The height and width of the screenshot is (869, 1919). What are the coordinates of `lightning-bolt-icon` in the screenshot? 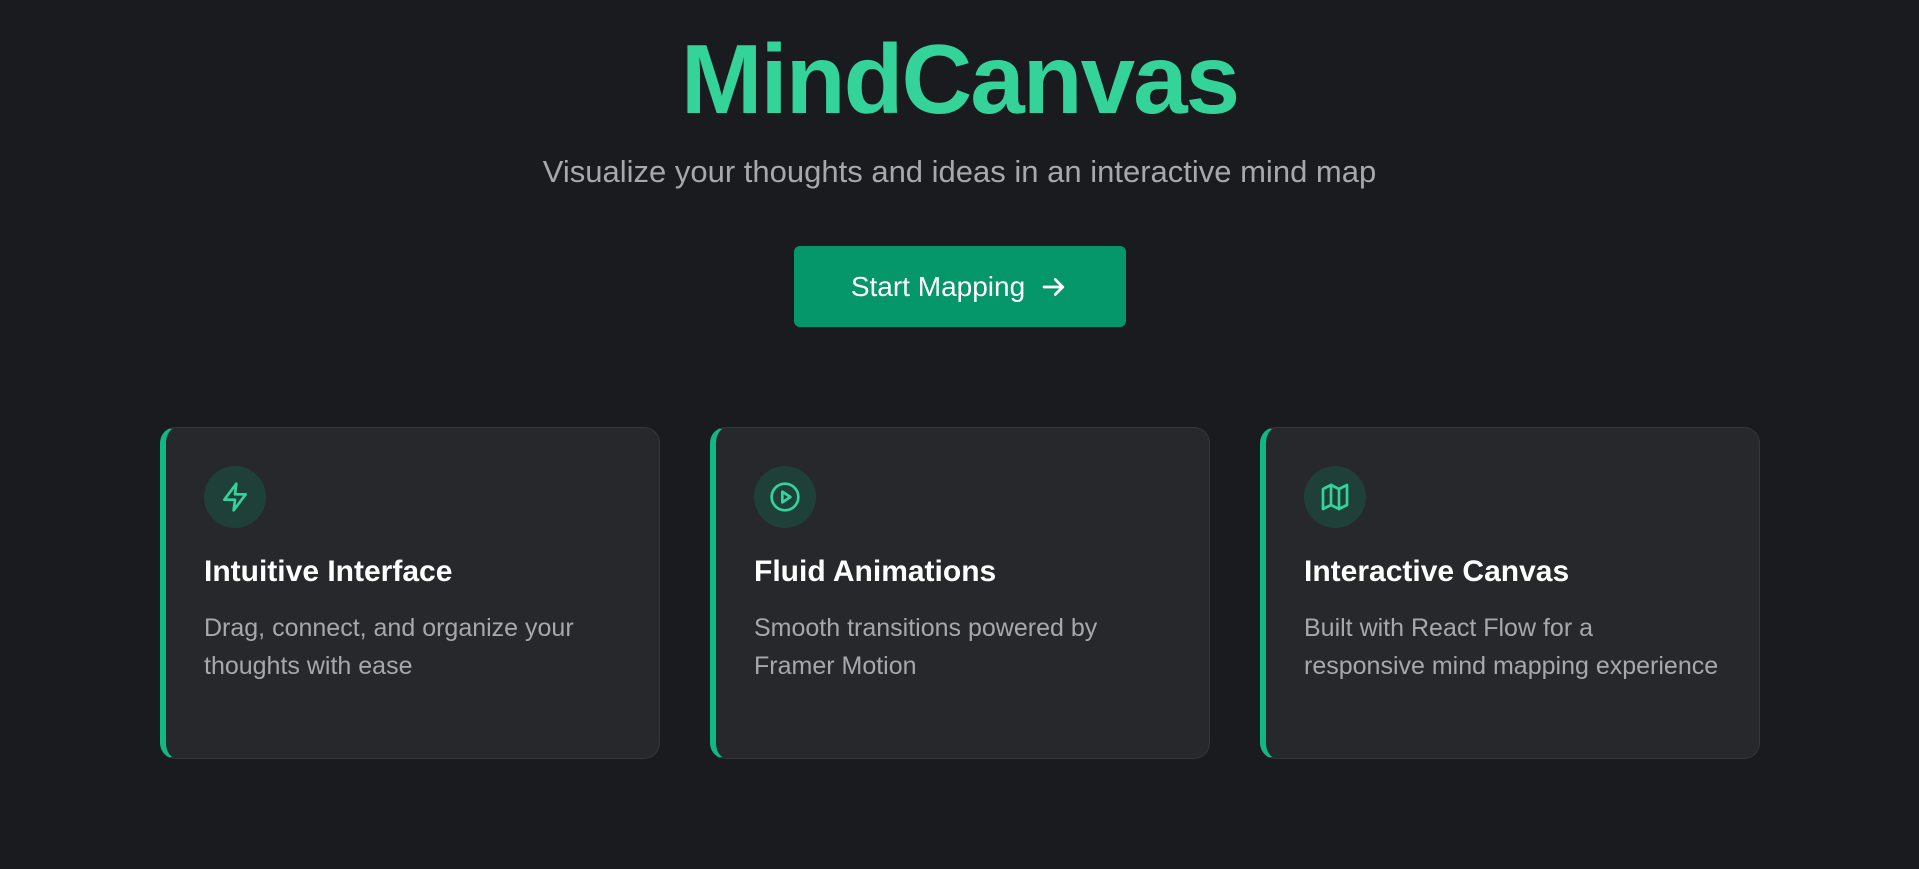 It's located at (235, 497).